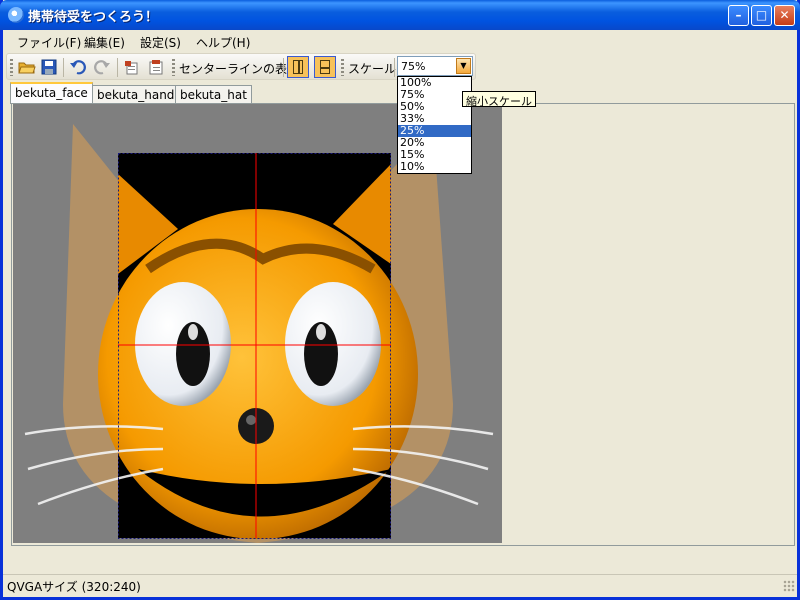 This screenshot has width=800, height=600. Describe the element at coordinates (16, 15) in the screenshot. I see `app-icon` at that location.